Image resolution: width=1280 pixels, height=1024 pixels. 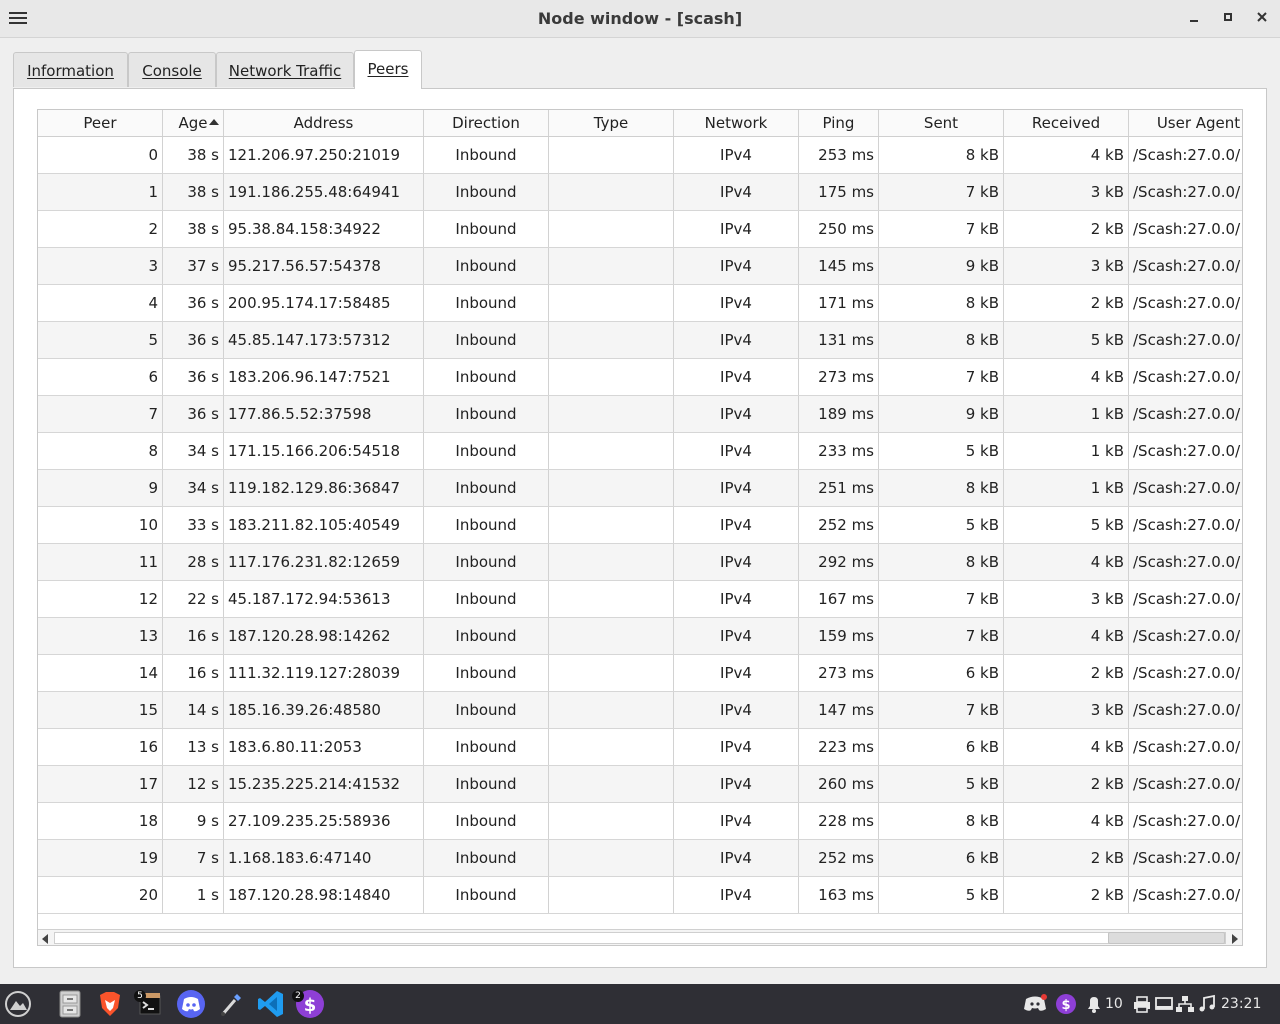 I want to click on display-icon, so click(x=1164, y=1004).